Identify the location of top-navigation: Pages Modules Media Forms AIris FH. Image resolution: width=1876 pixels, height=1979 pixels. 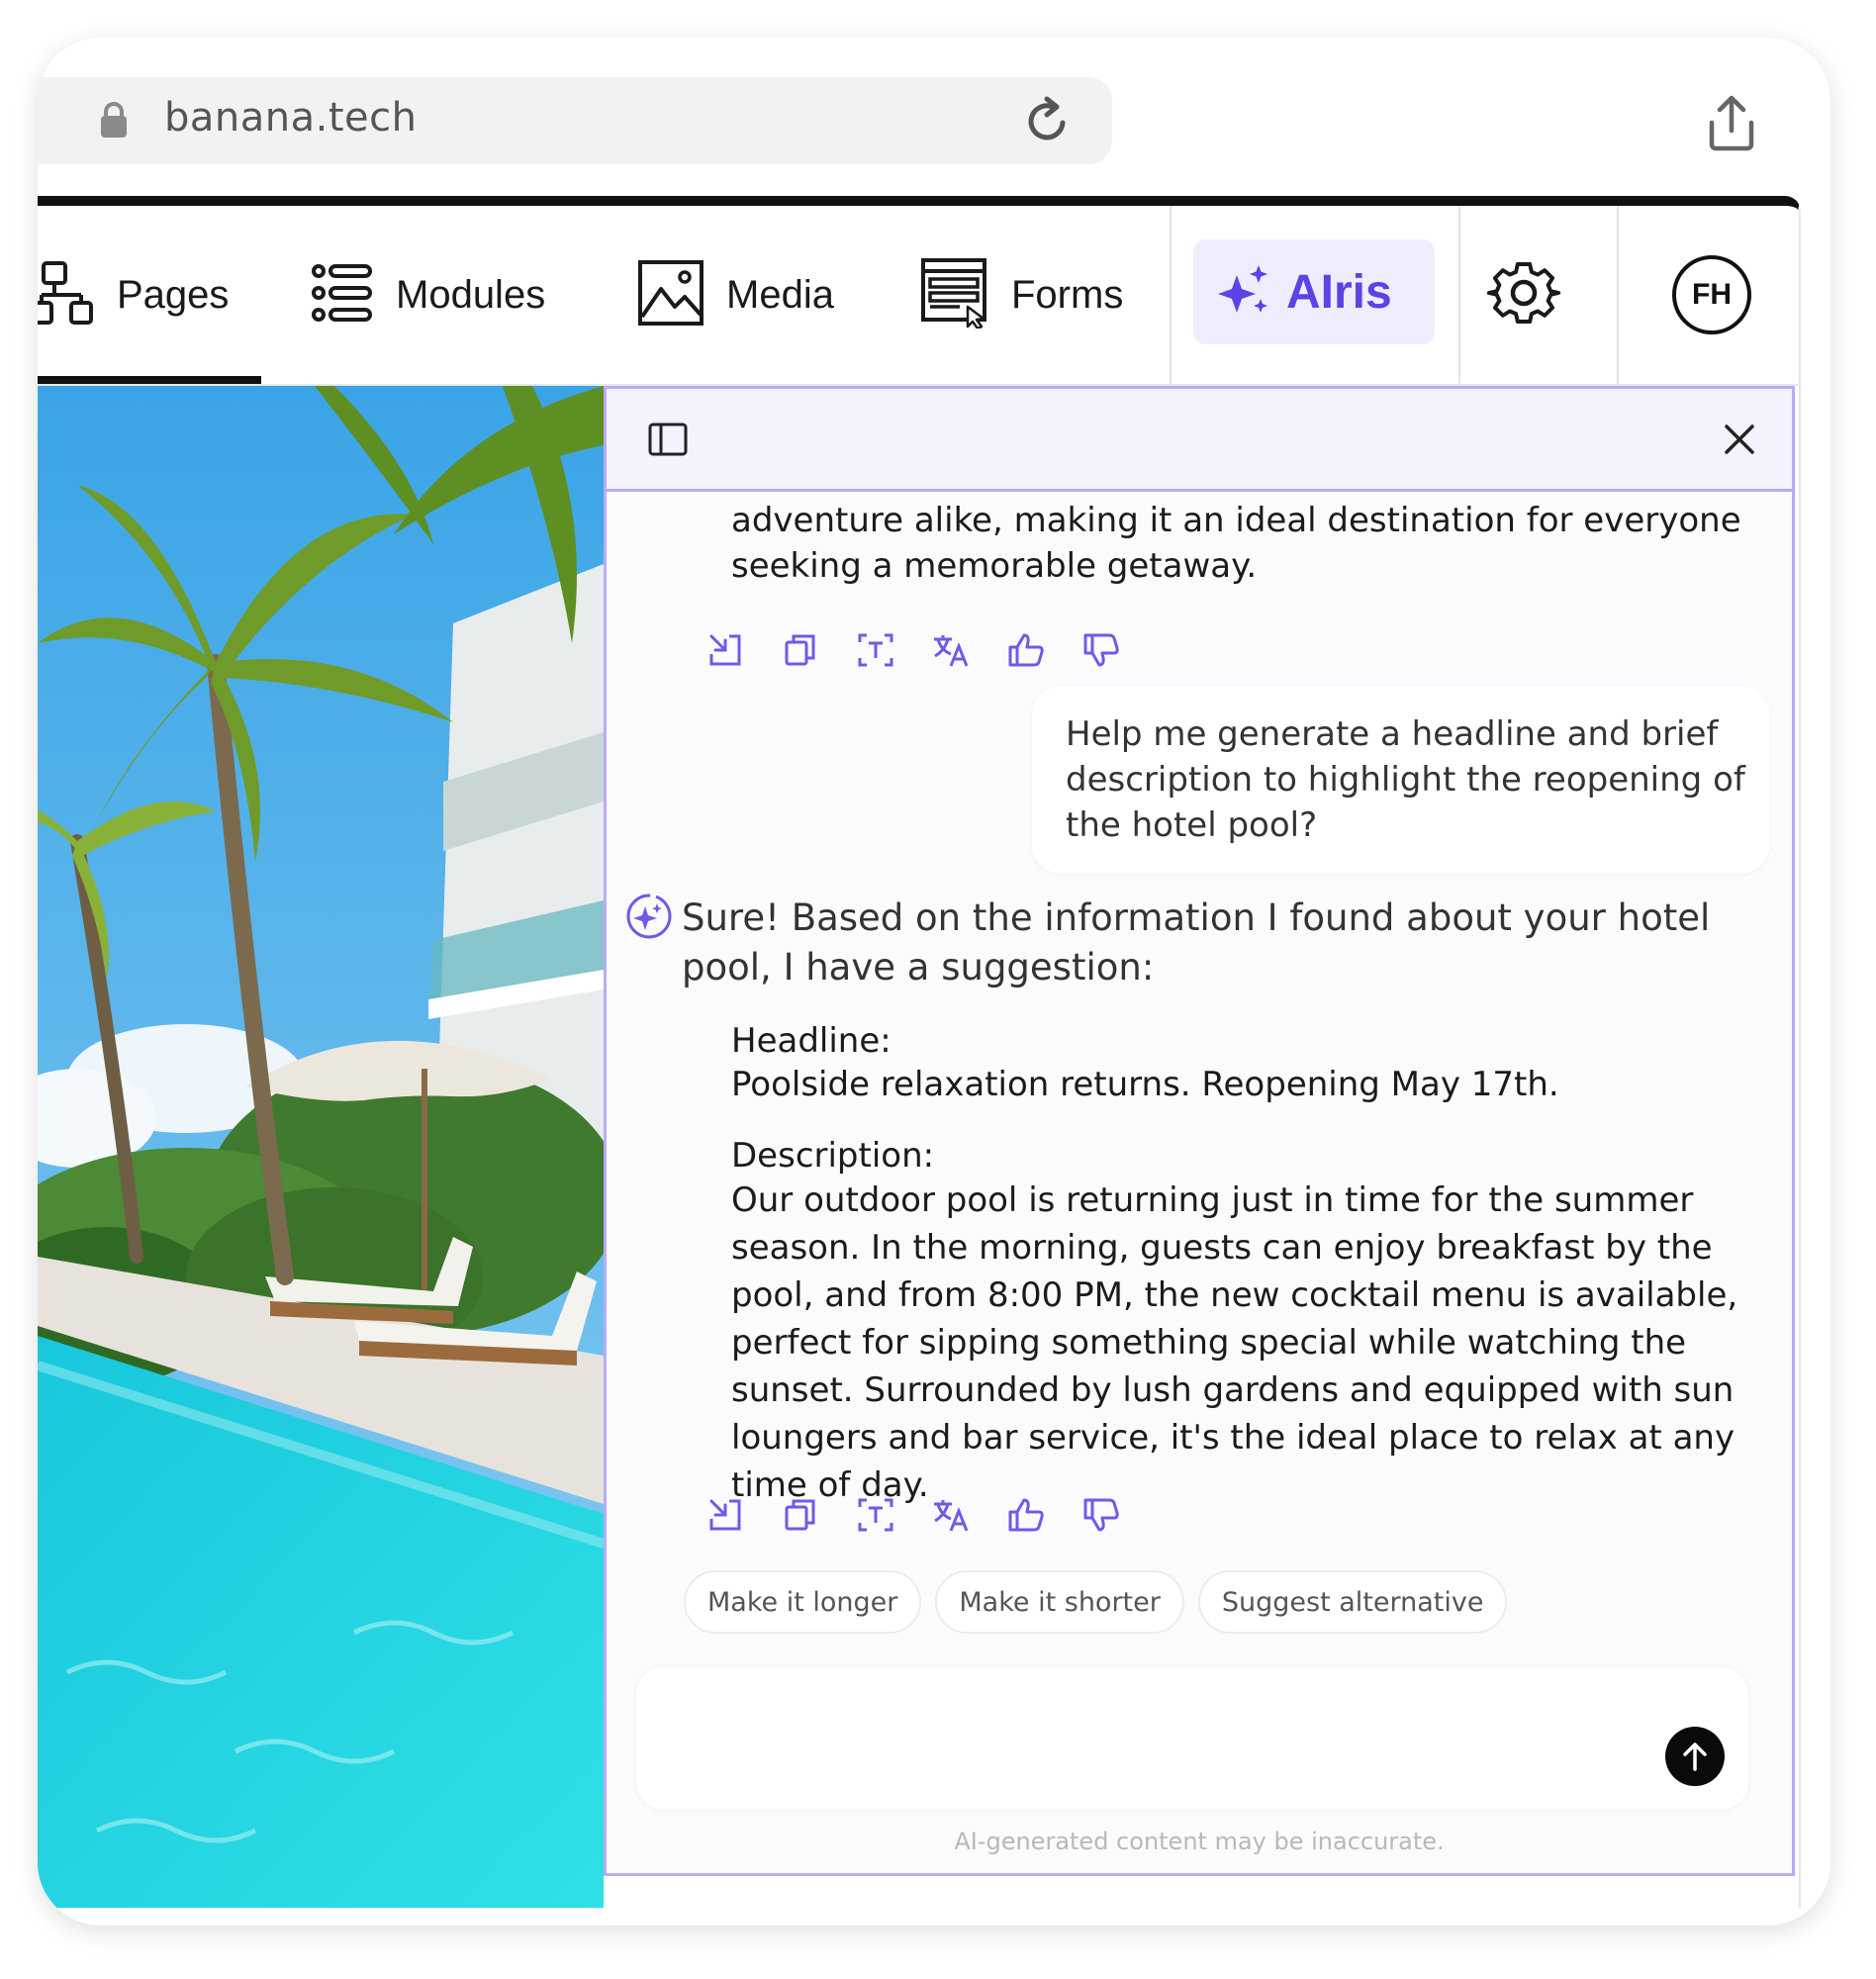
(918, 296).